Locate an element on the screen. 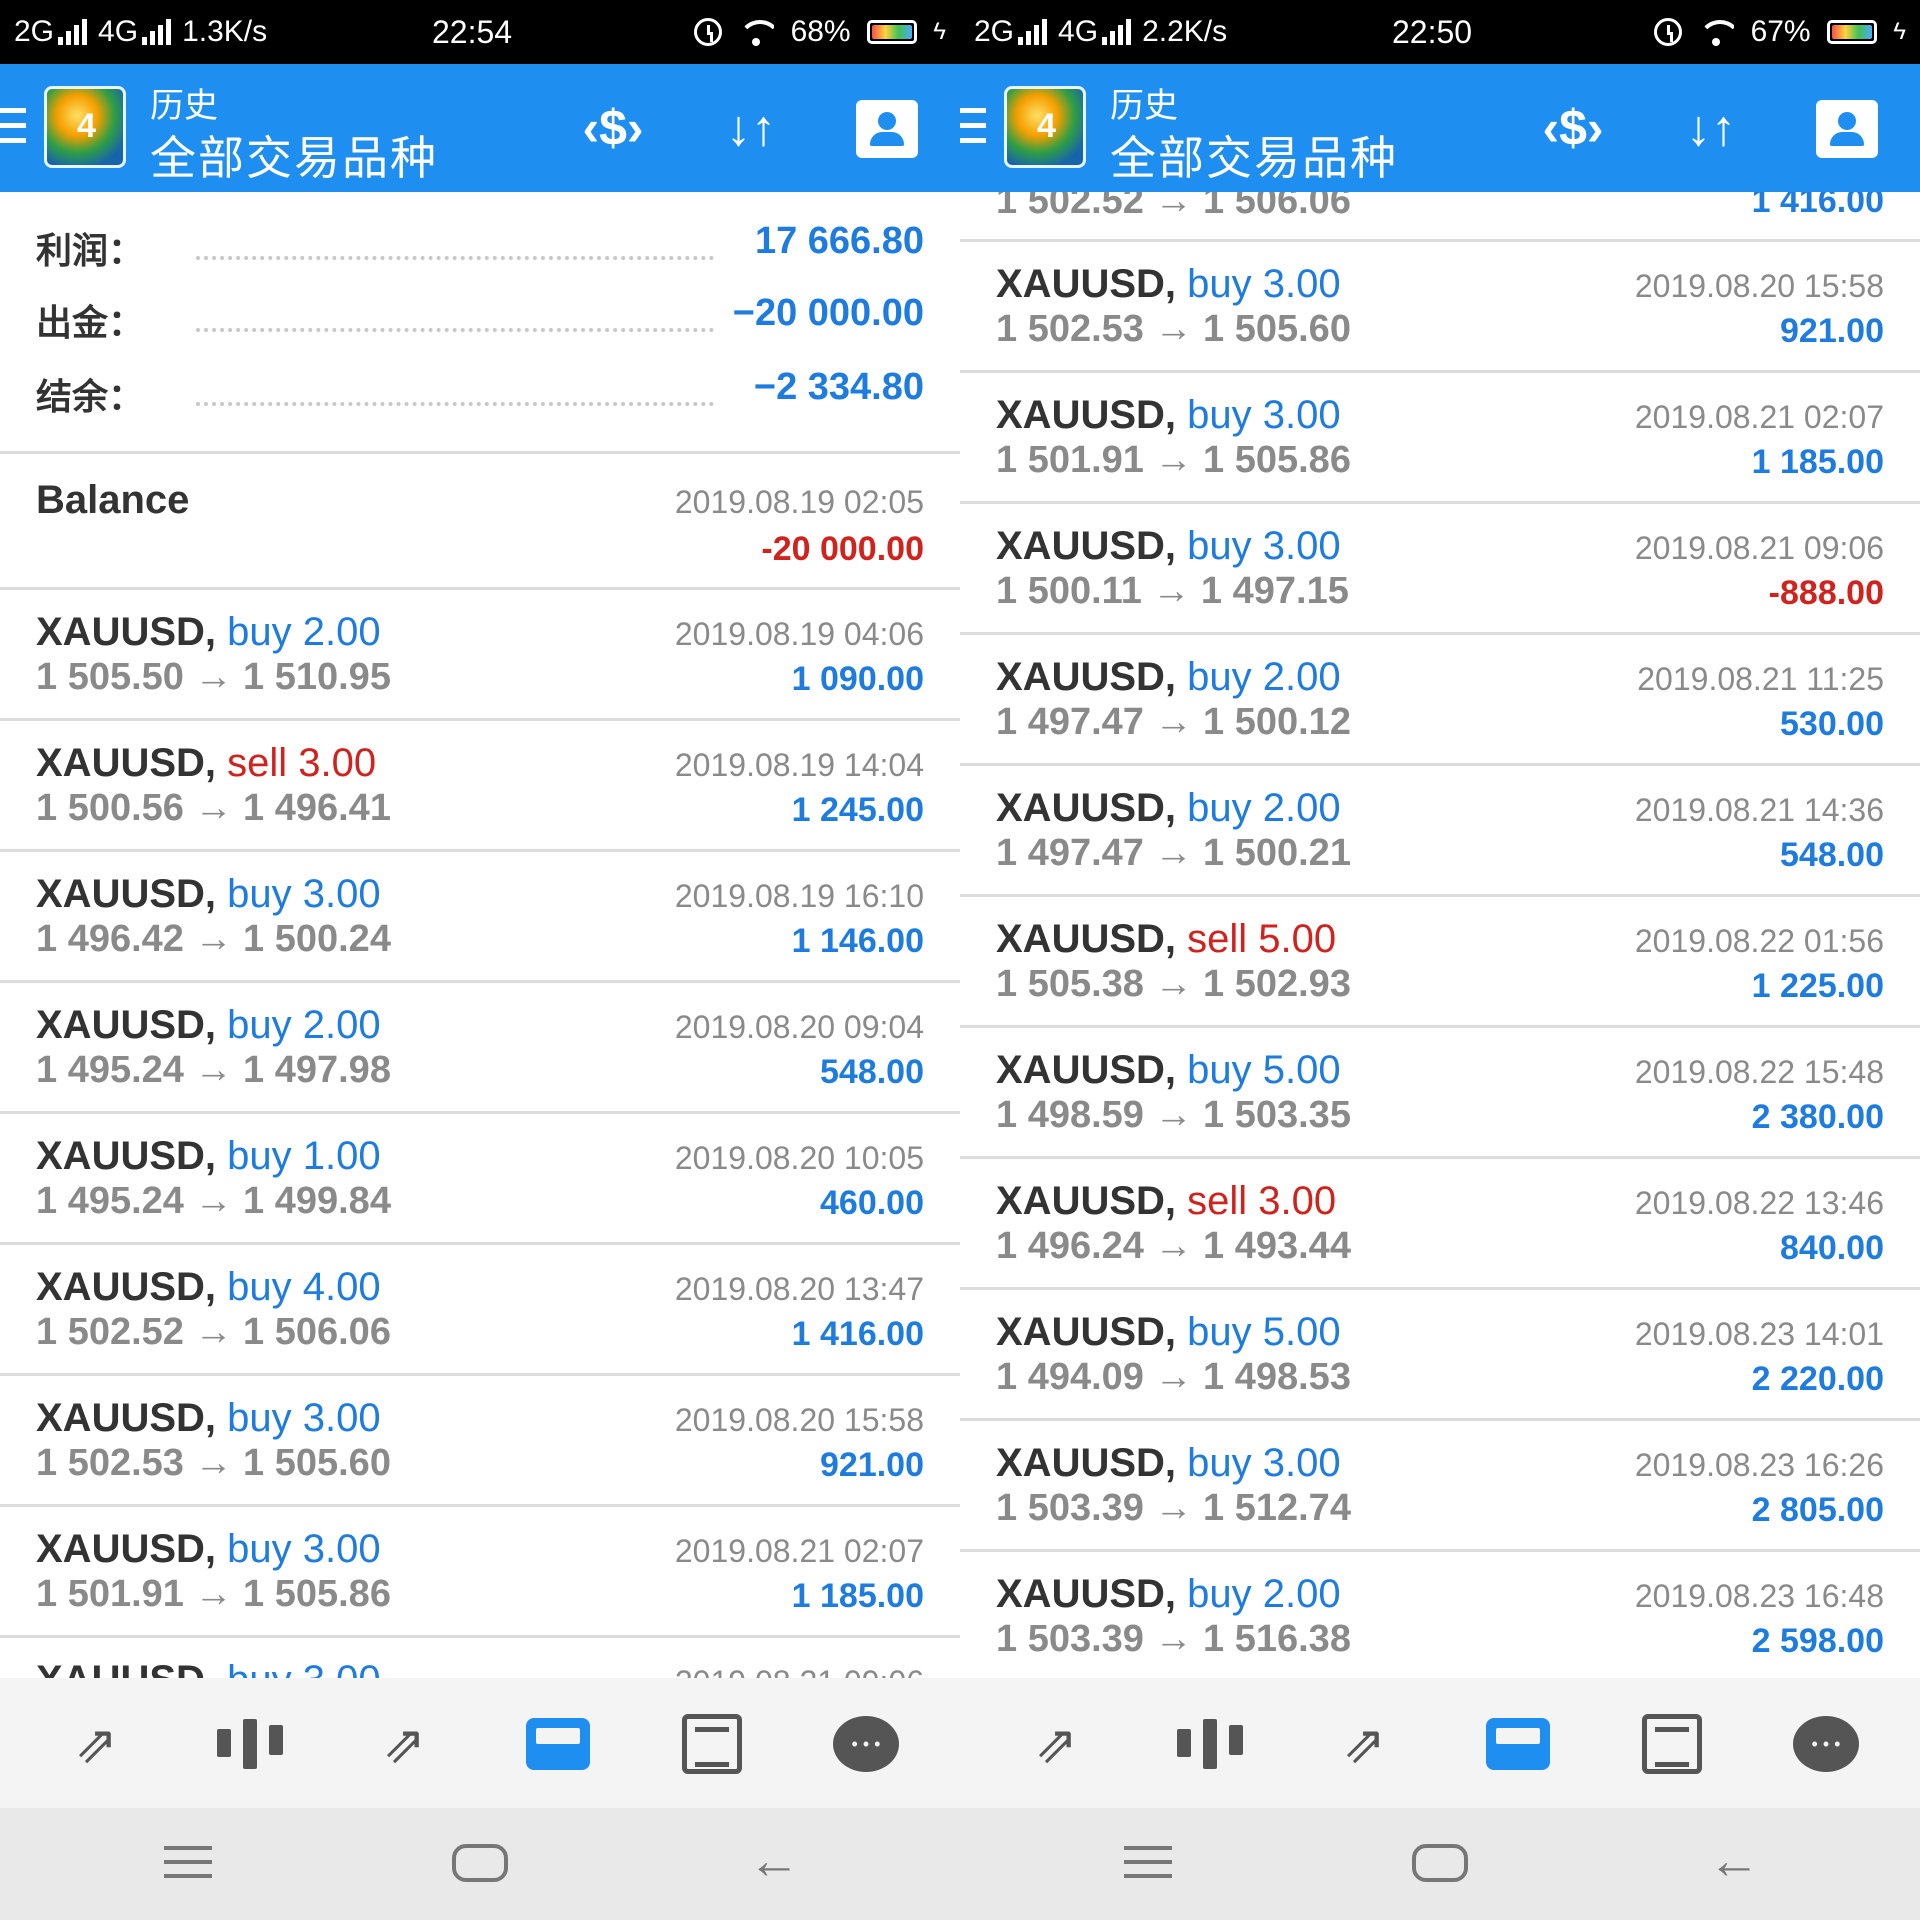  trade-profit: 548.00 is located at coordinates (872, 1072).